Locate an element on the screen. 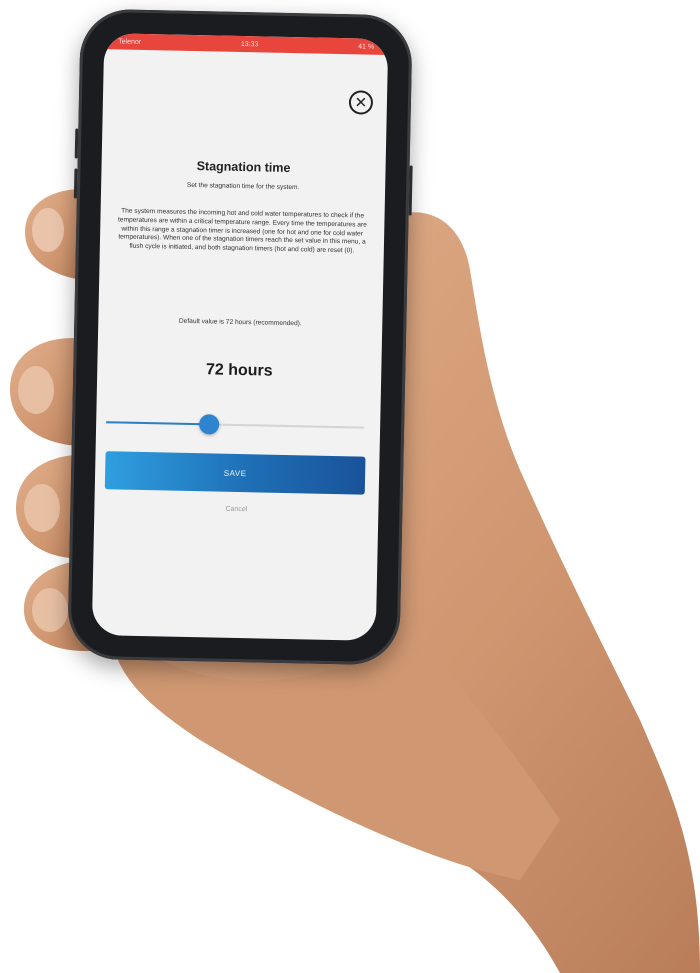 This screenshot has width=700, height=973. close-button: ✕ is located at coordinates (361, 102).